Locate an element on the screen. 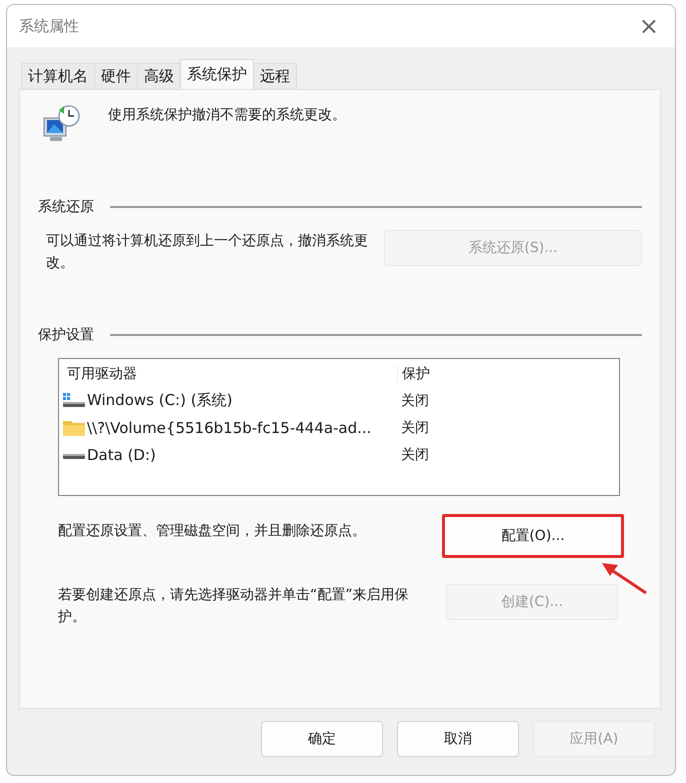 The width and height of the screenshot is (686, 783). restore-description: 可以通过将计算机还原到上一个还原点，撤消系统更改。 is located at coordinates (207, 252).